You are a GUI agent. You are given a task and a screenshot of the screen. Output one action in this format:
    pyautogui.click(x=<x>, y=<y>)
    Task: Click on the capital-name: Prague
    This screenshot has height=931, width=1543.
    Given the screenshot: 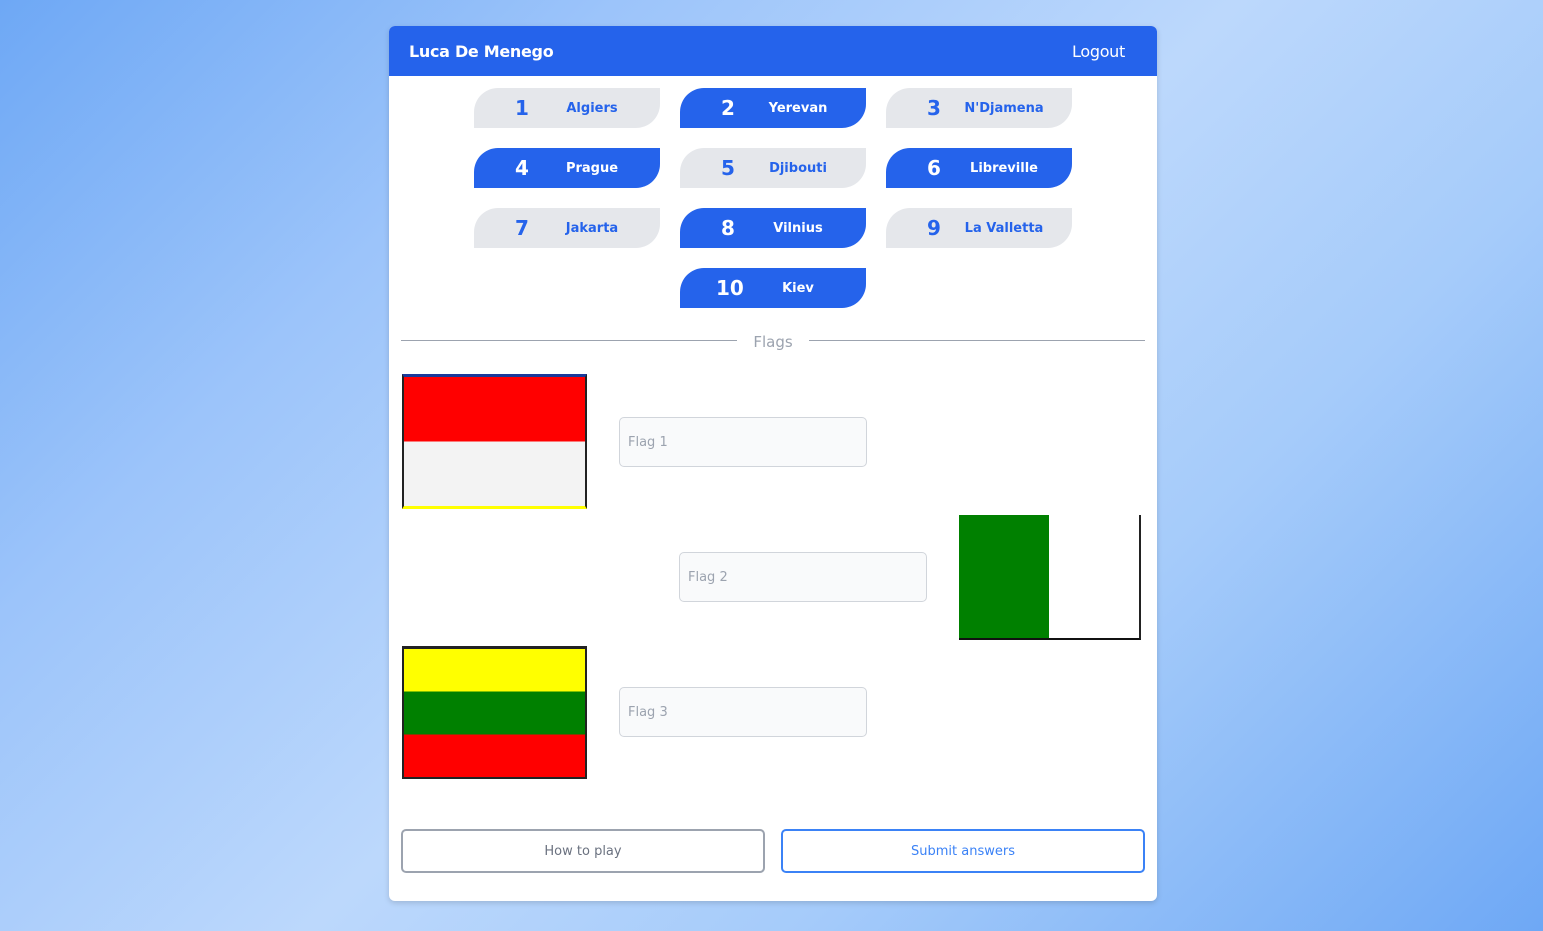 What is the action you would take?
    pyautogui.click(x=592, y=168)
    